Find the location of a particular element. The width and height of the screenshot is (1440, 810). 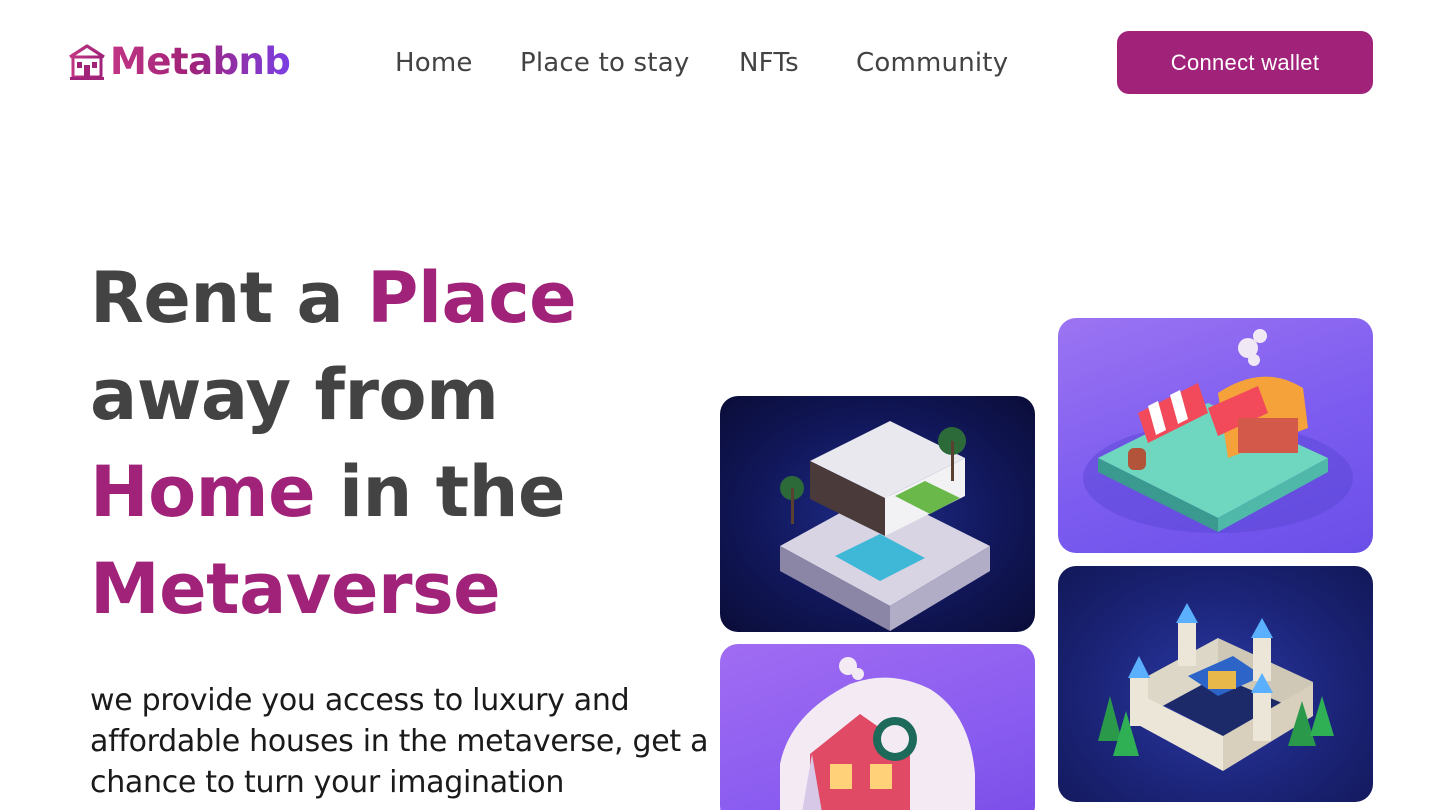

connect-wallet-button: Connect wallet is located at coordinates (1245, 62).